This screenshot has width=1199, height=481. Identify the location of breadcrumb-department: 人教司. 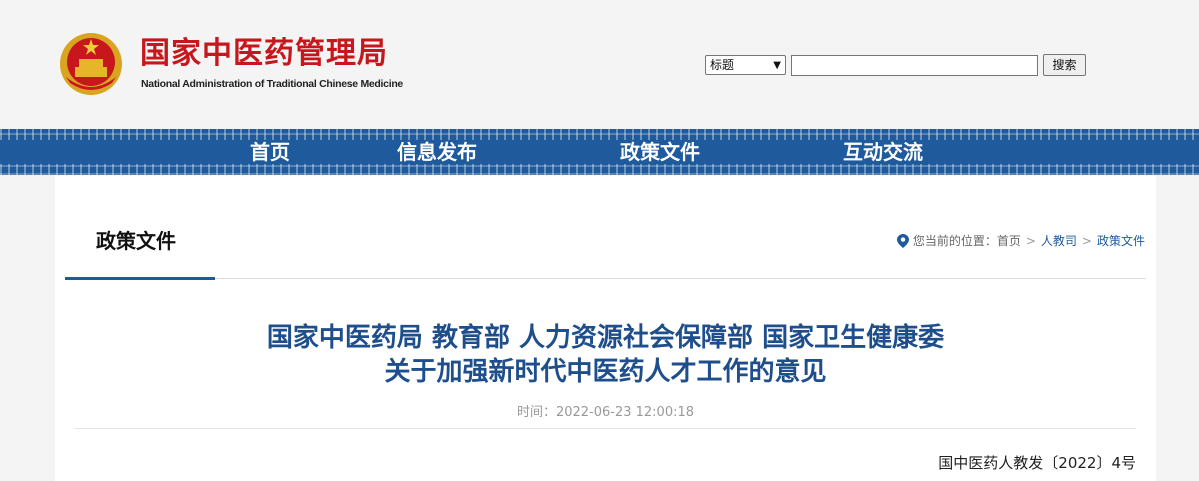
(1059, 240).